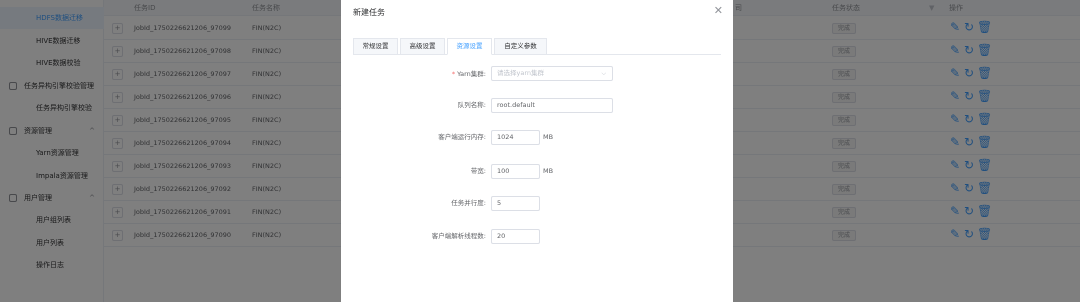 The image size is (1080, 302). What do you see at coordinates (468, 203) in the screenshot?
I see `parallelism-label: 任务并行度:` at bounding box center [468, 203].